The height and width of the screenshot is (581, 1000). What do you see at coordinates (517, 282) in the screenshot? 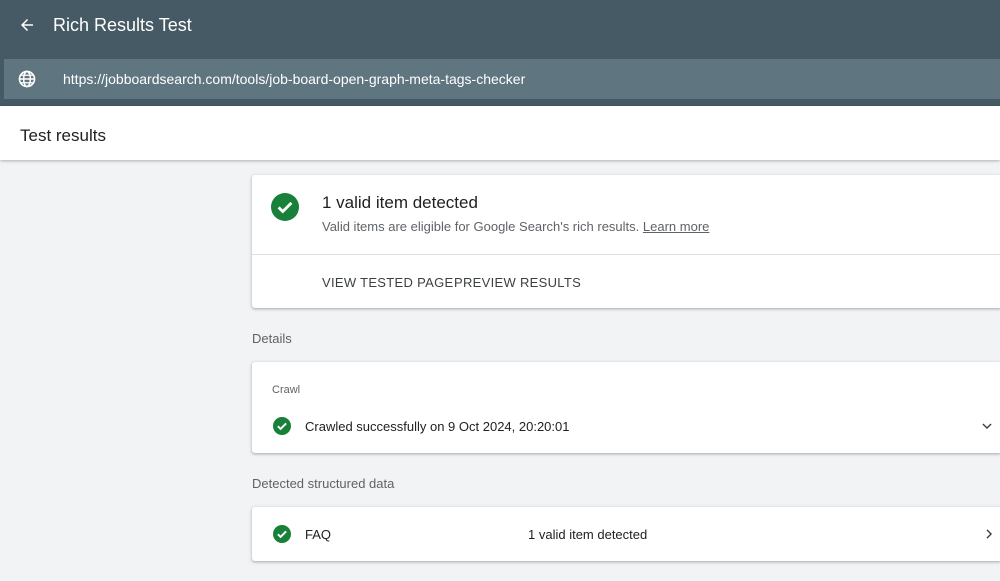
I see `preview-results-button: PREVIEW RESULTS` at bounding box center [517, 282].